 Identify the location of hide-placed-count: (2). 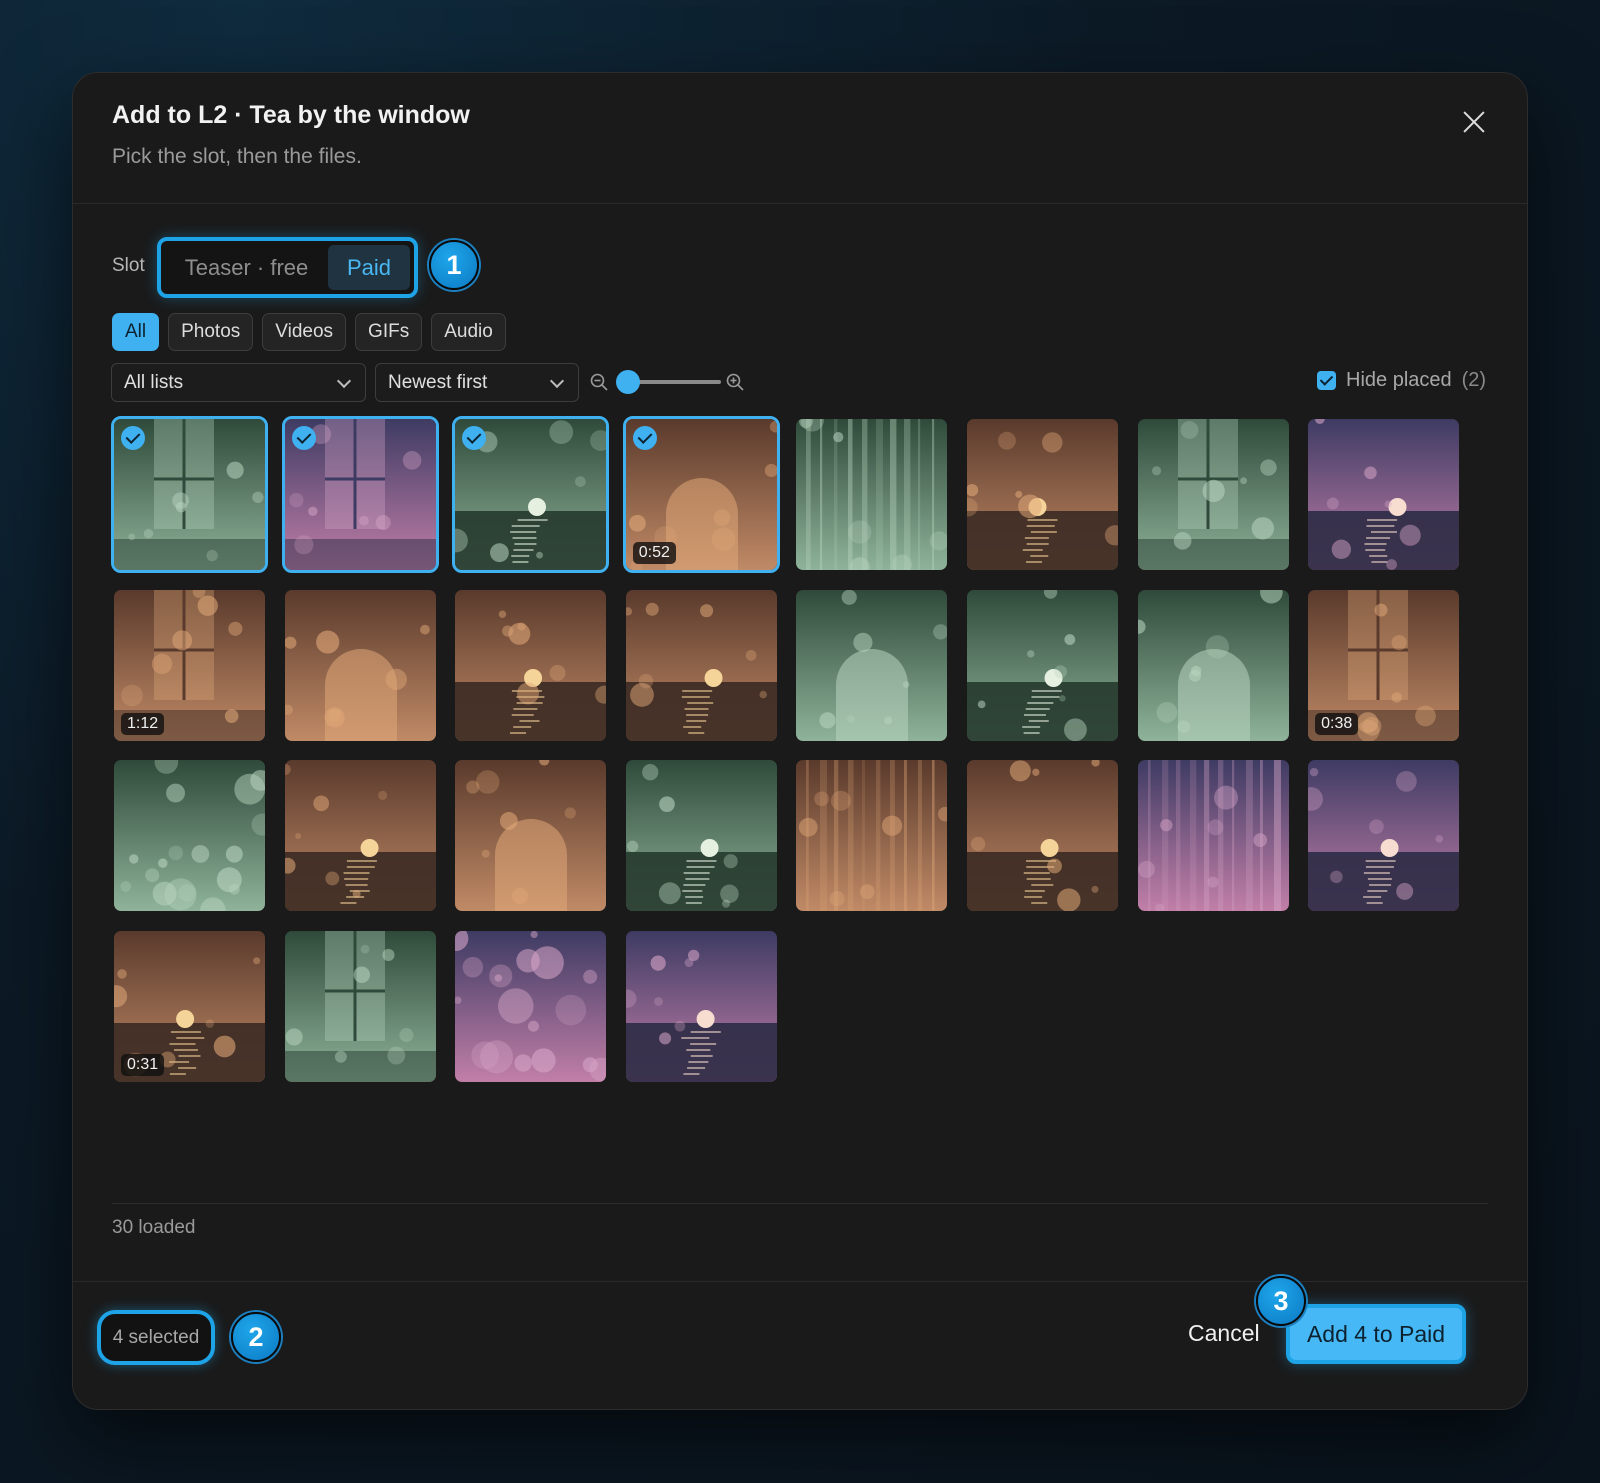
(1474, 380).